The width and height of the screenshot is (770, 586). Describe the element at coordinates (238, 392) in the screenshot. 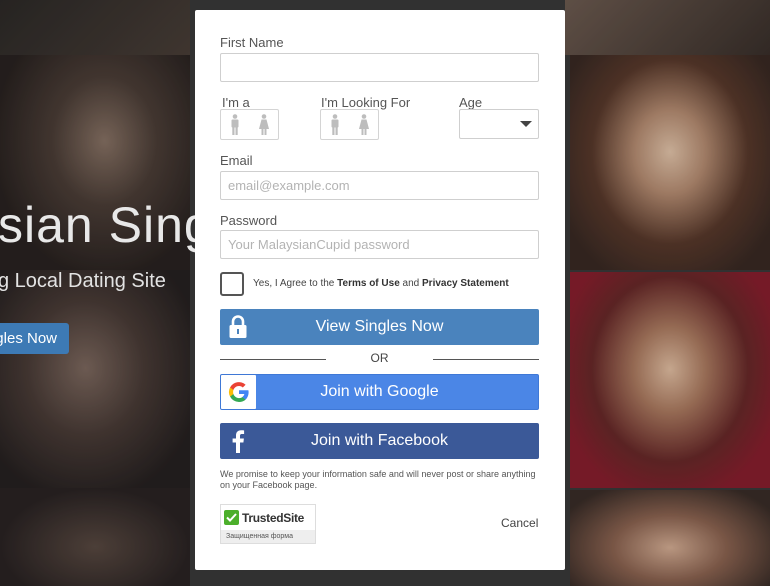

I see `google-icon` at that location.